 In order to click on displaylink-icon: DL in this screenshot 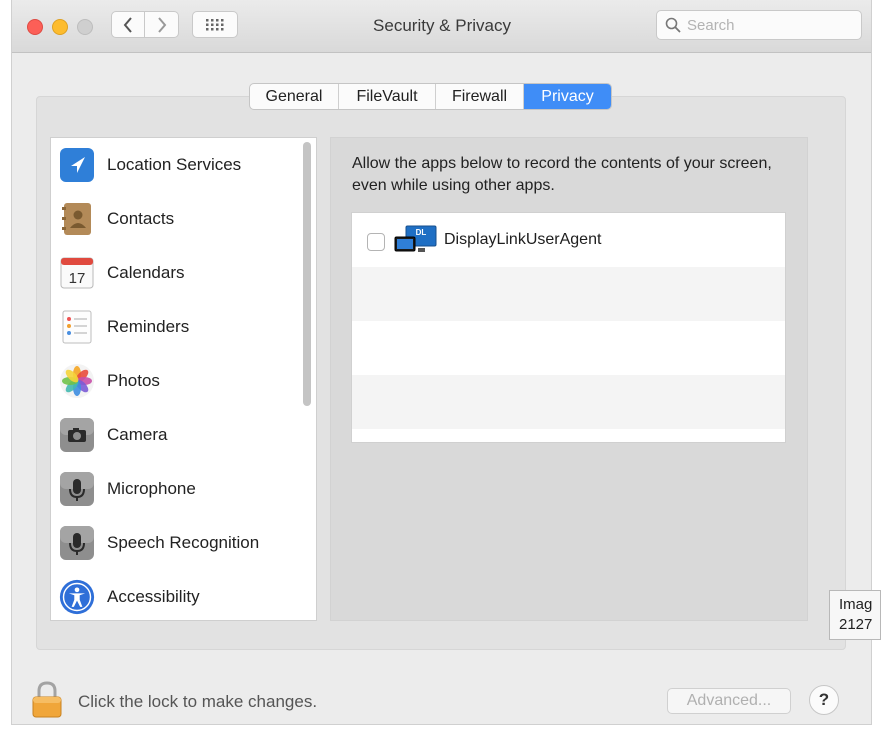, I will do `click(416, 242)`.